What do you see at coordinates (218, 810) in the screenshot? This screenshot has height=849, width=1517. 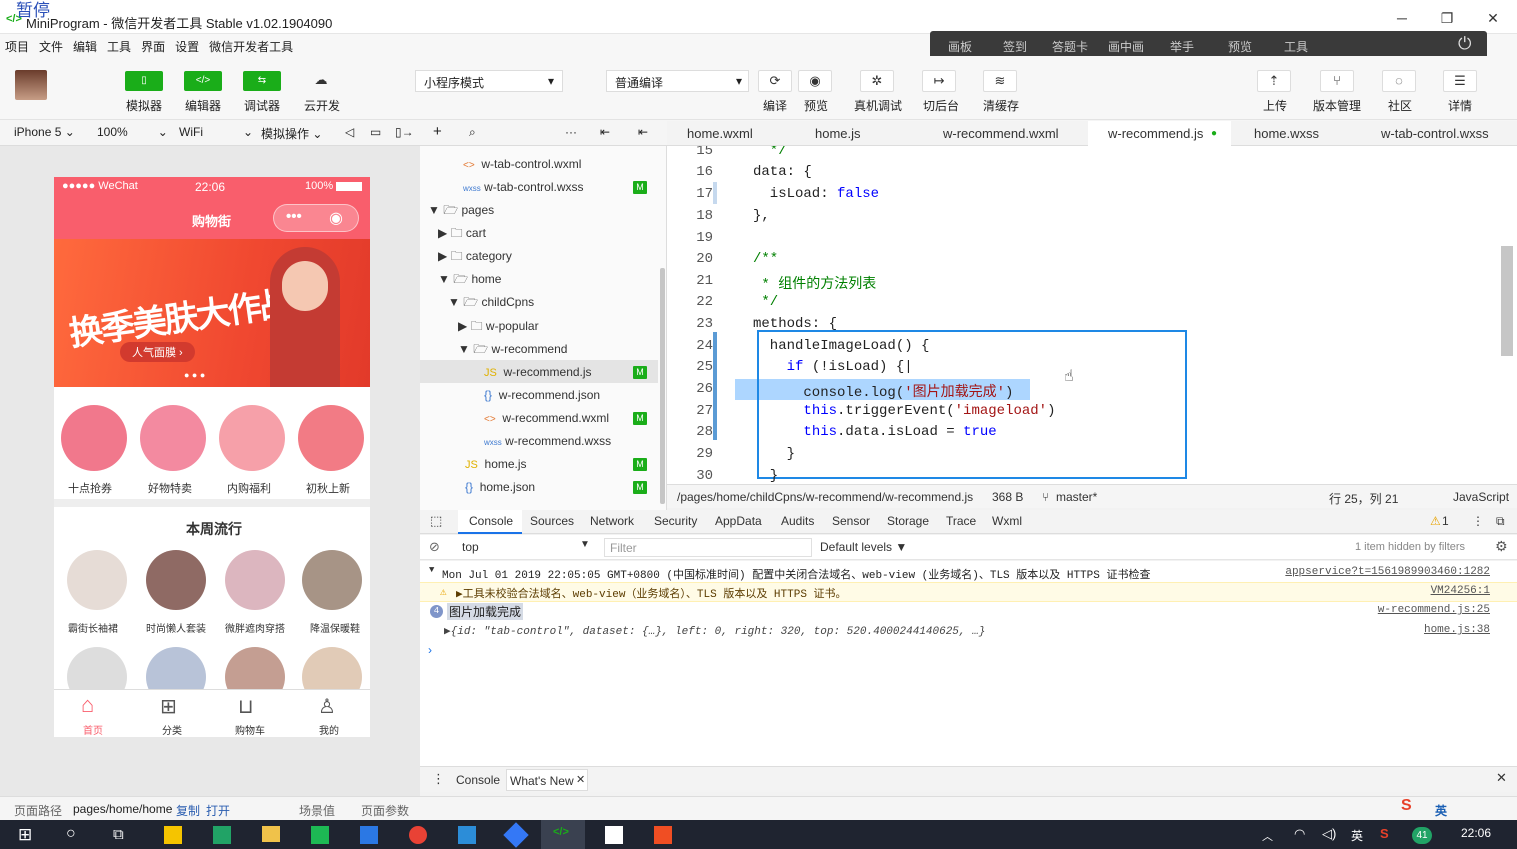 I see `open-link: 打开` at bounding box center [218, 810].